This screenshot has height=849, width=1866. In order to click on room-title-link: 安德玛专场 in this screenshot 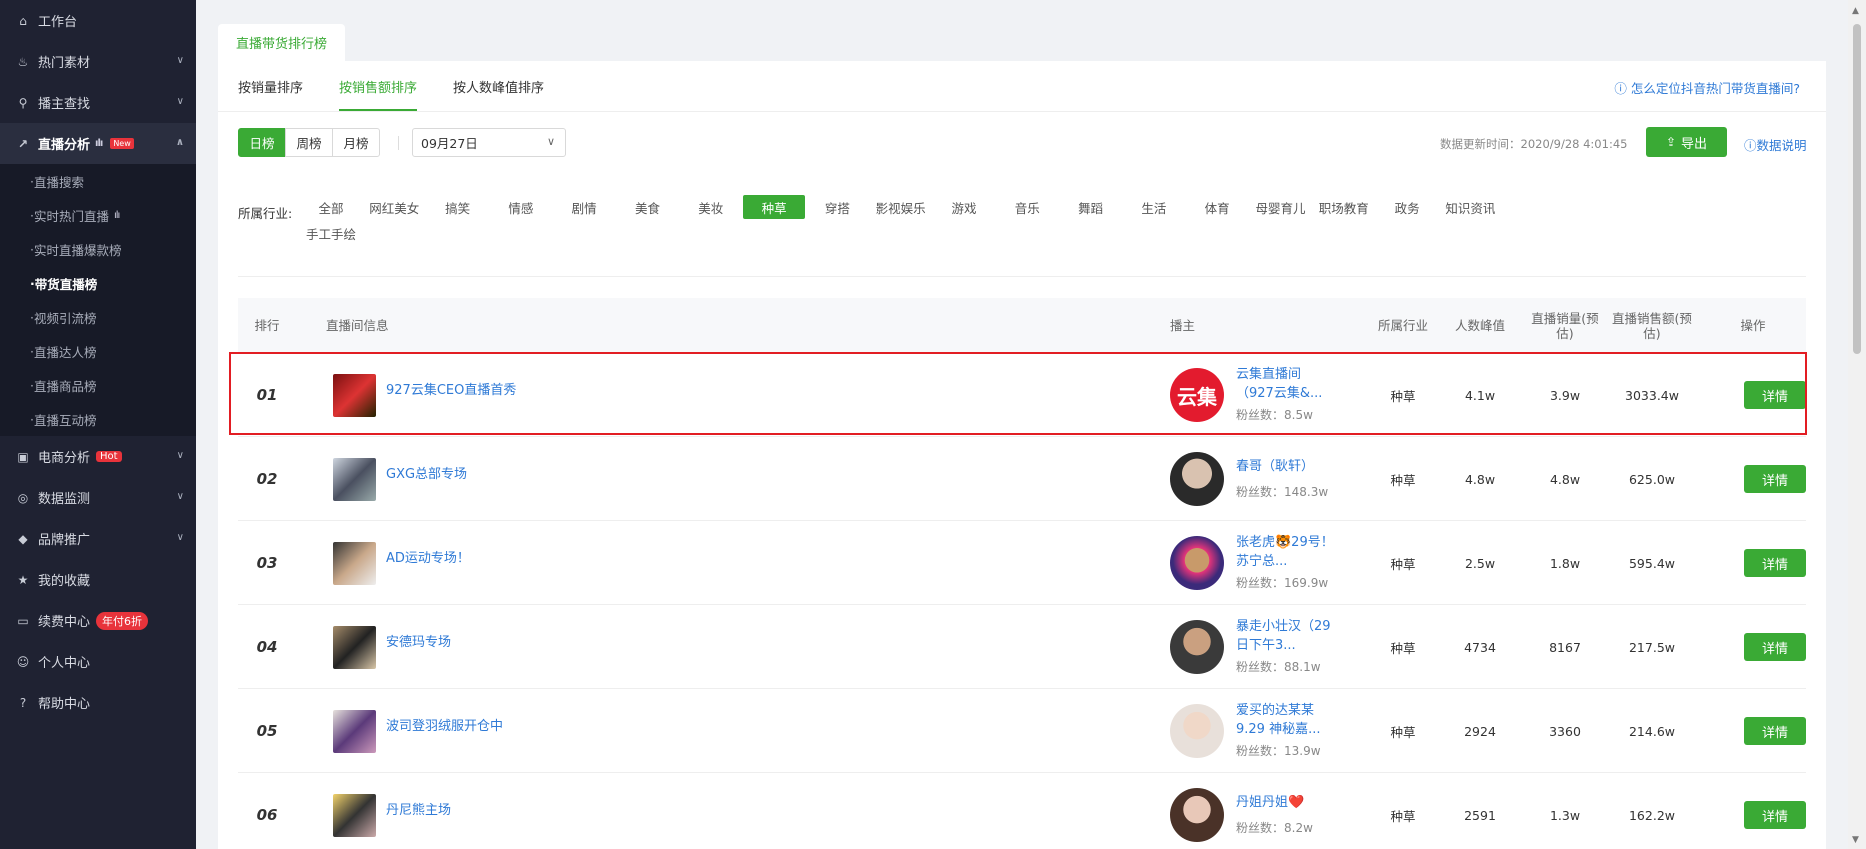, I will do `click(418, 640)`.